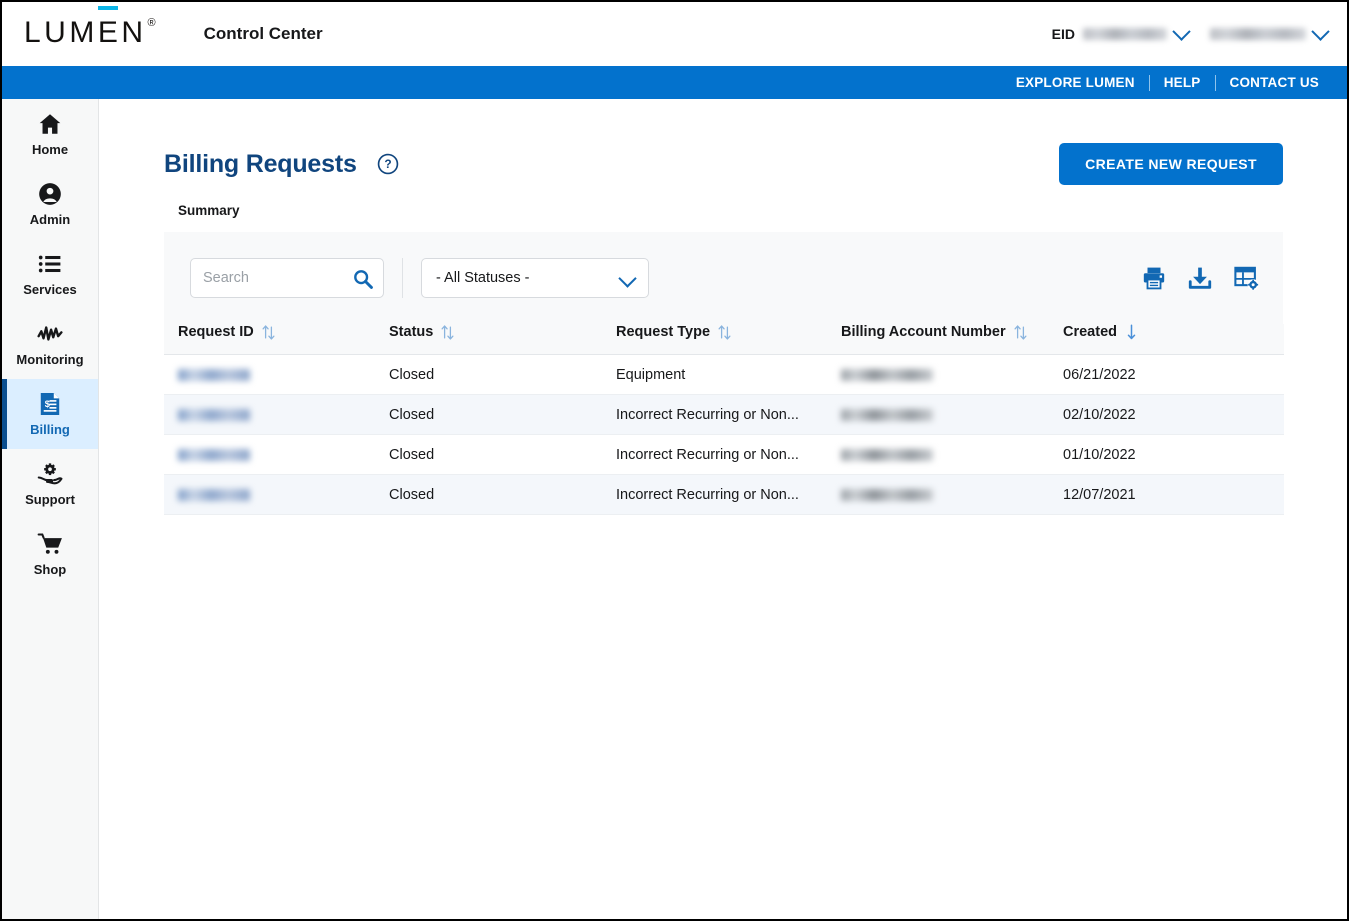  Describe the element at coordinates (411, 332) in the screenshot. I see `column-label-status: Status` at that location.